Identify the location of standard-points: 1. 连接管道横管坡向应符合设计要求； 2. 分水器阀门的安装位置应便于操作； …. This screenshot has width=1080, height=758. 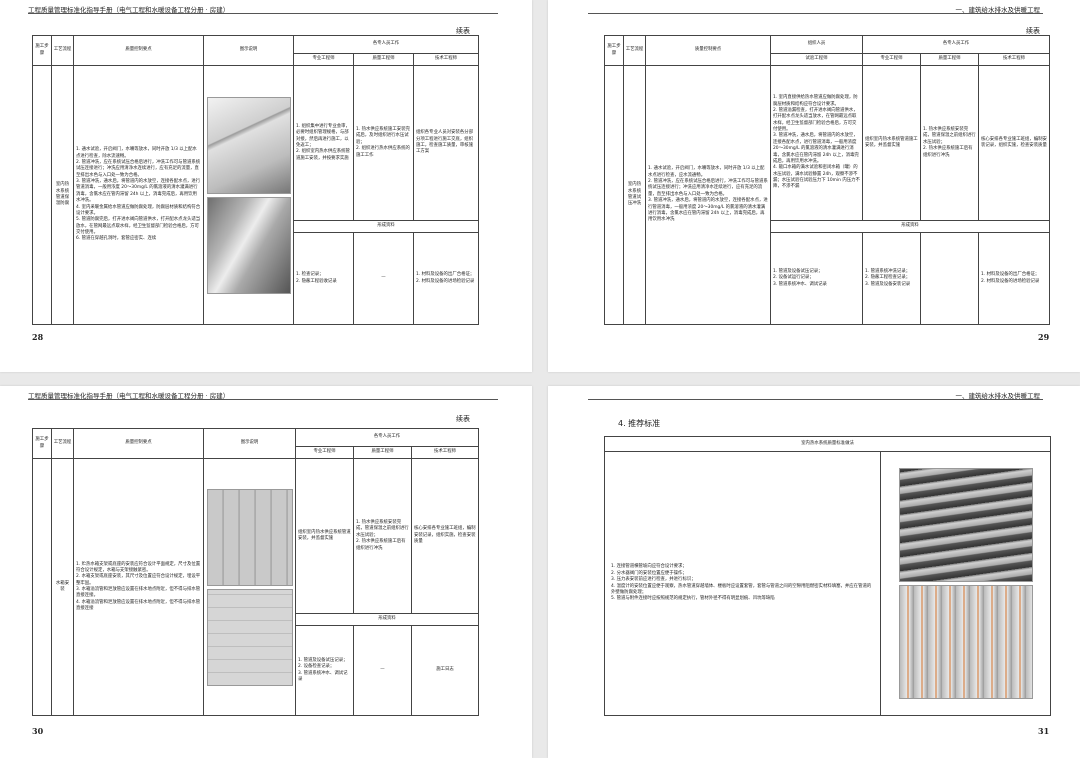
(742, 583).